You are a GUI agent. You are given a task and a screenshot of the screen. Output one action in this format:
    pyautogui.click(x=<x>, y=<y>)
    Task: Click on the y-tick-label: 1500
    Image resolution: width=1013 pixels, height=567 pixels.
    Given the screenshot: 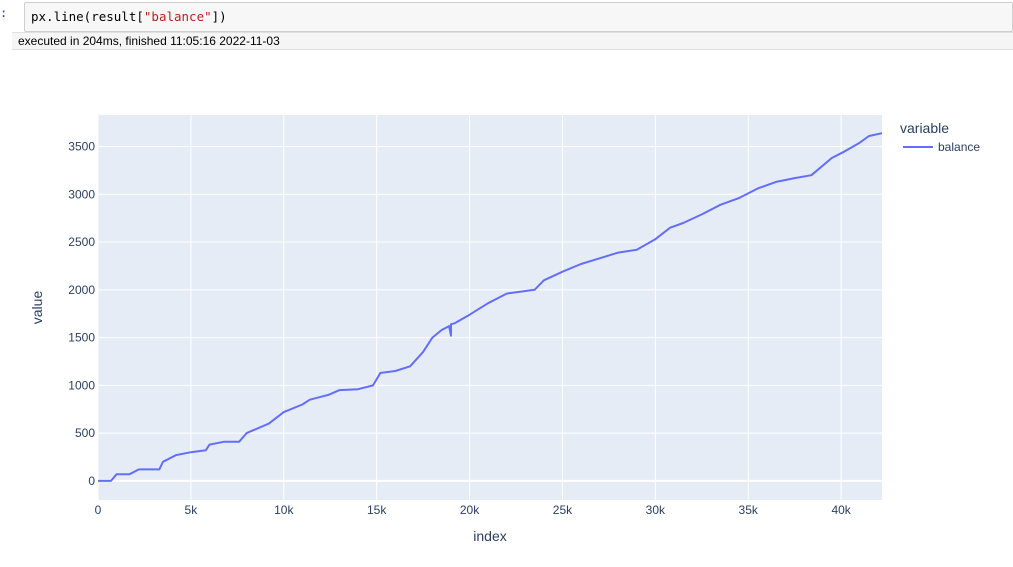 What is the action you would take?
    pyautogui.click(x=81, y=338)
    